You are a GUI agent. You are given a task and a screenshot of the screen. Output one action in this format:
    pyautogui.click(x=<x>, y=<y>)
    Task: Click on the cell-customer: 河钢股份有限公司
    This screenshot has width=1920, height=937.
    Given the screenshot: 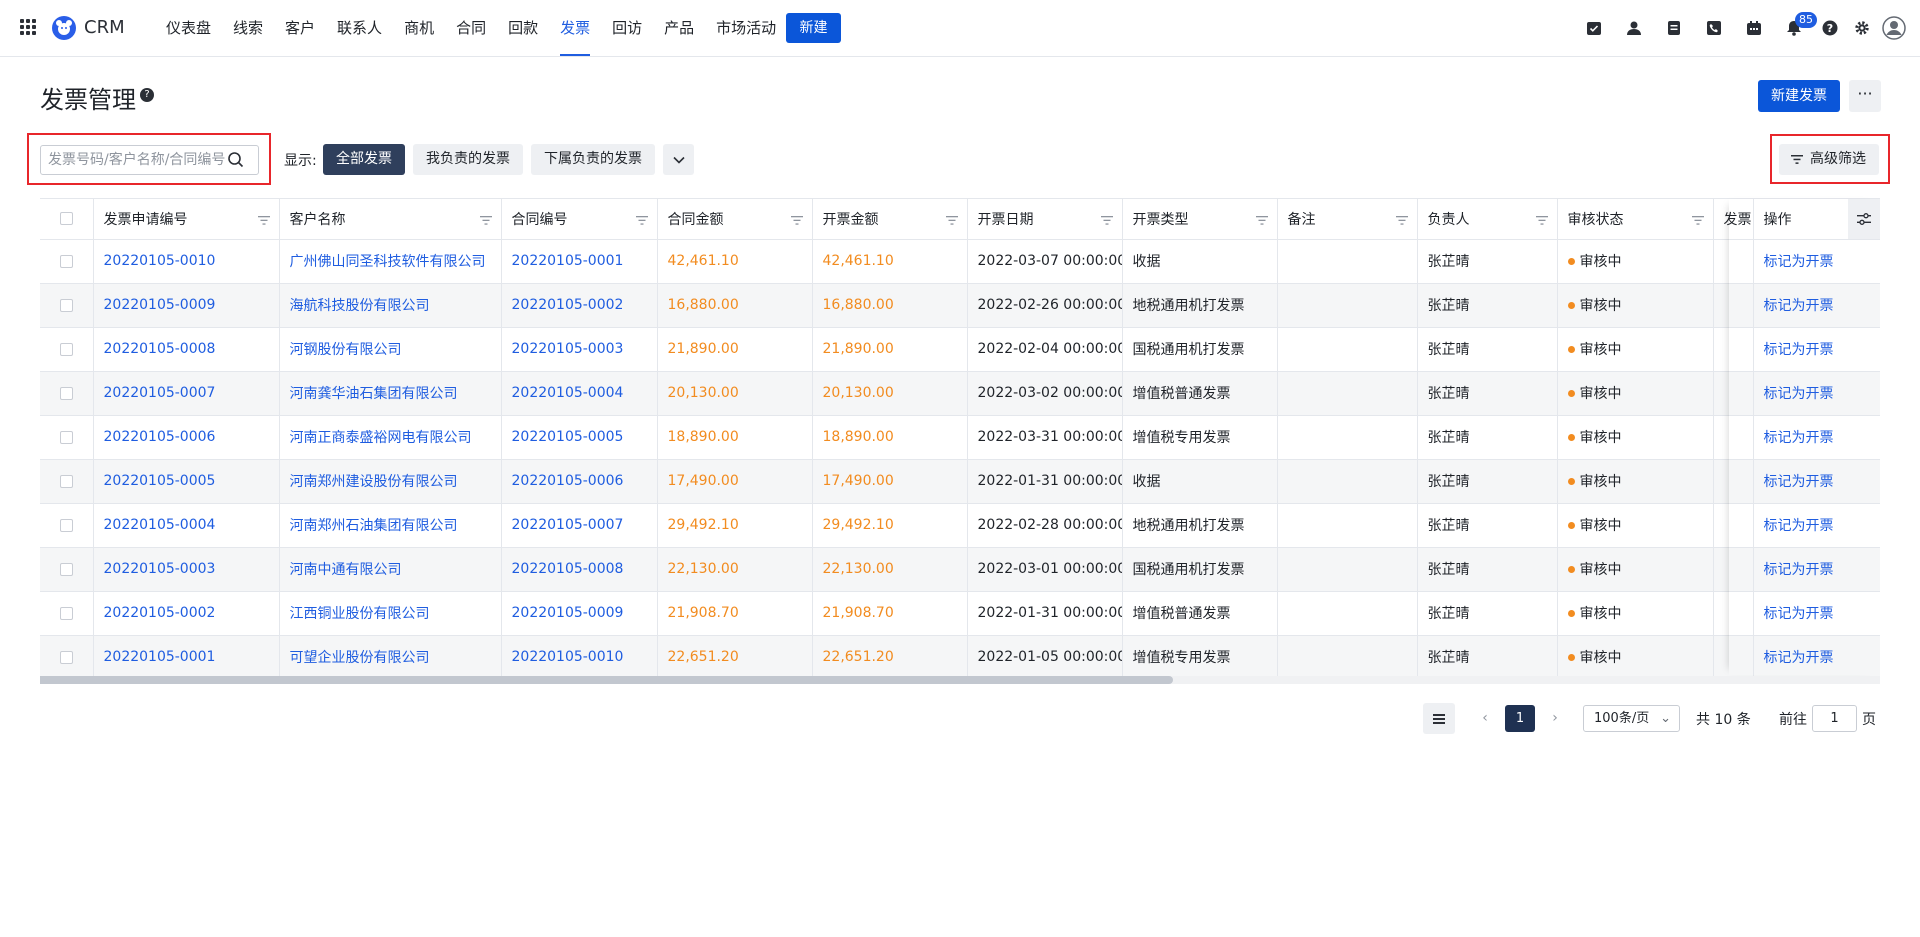 What is the action you would take?
    pyautogui.click(x=390, y=349)
    